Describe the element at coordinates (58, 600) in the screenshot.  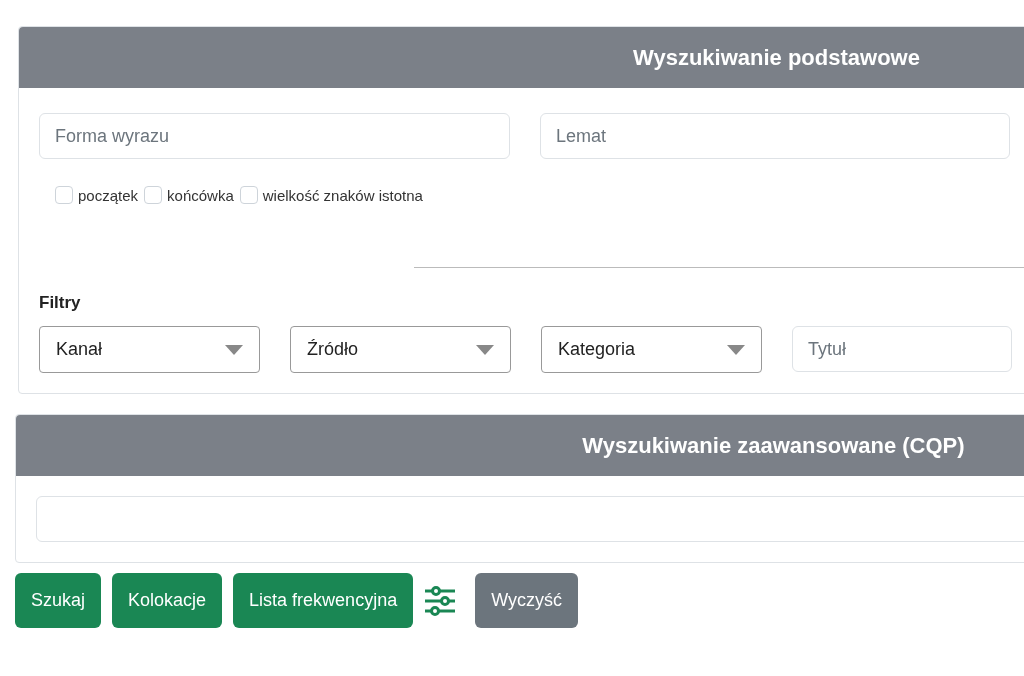
I see `action-button: Szukaj` at that location.